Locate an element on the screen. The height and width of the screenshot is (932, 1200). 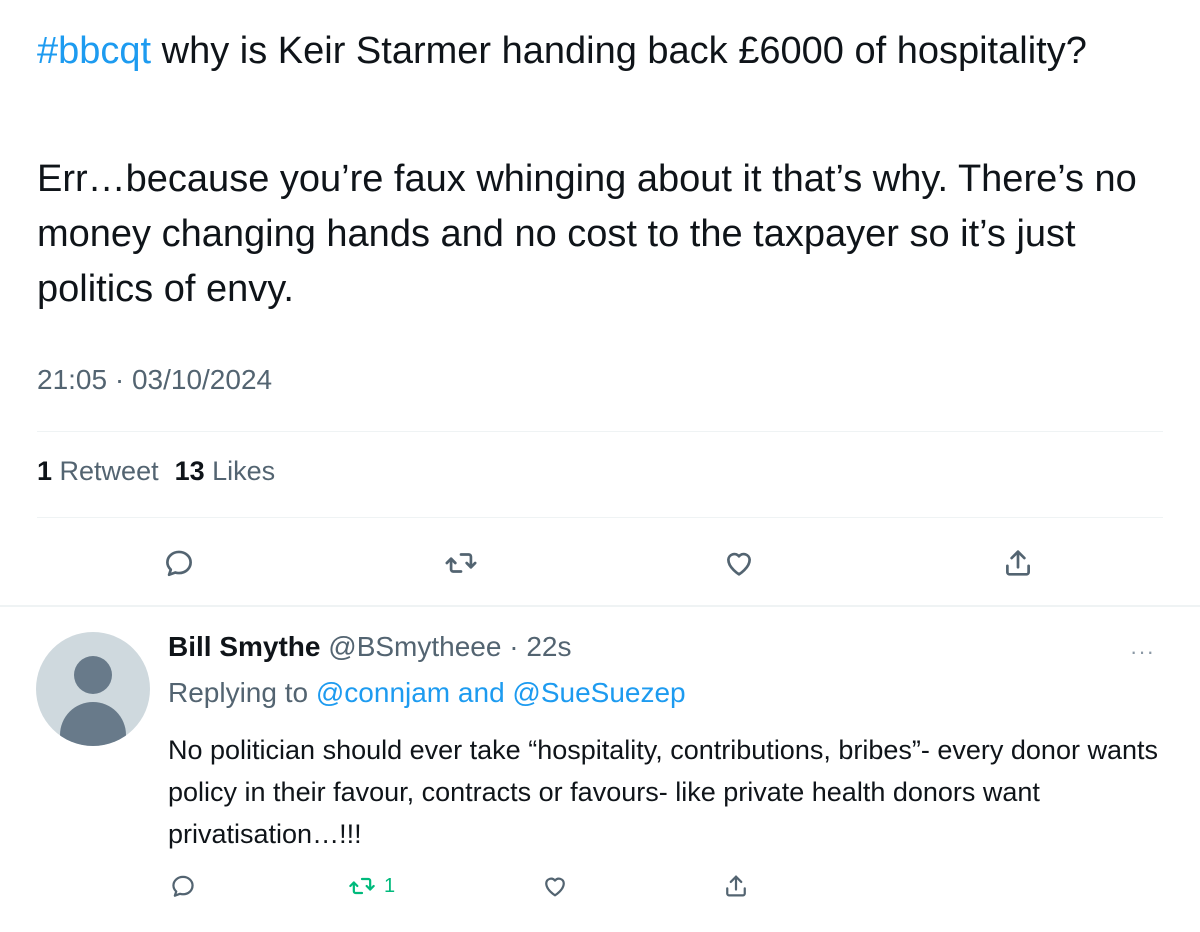
reply-time: · 22s is located at coordinates (536, 646).